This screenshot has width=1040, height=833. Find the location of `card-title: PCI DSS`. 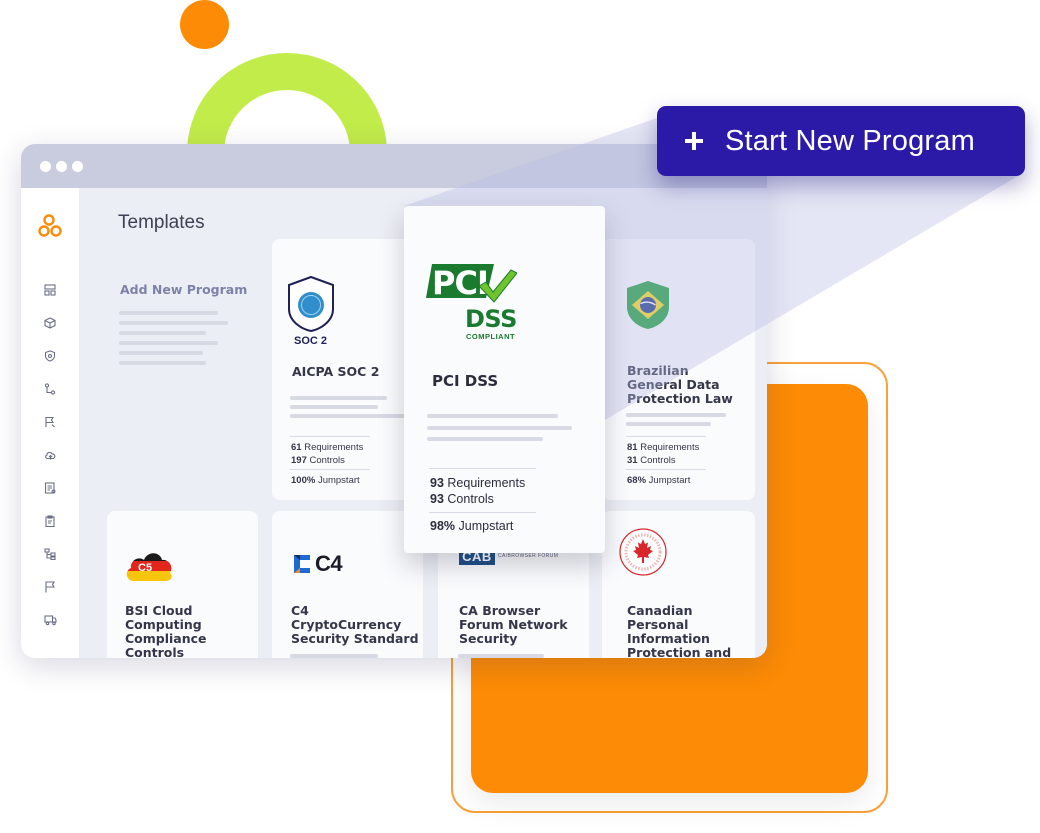

card-title: PCI DSS is located at coordinates (465, 381).